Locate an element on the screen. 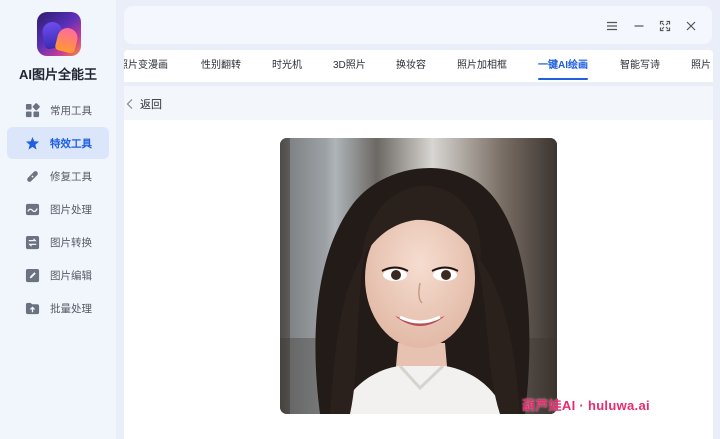  sidebar-item-effect-tools: 特效工具 is located at coordinates (58, 143).